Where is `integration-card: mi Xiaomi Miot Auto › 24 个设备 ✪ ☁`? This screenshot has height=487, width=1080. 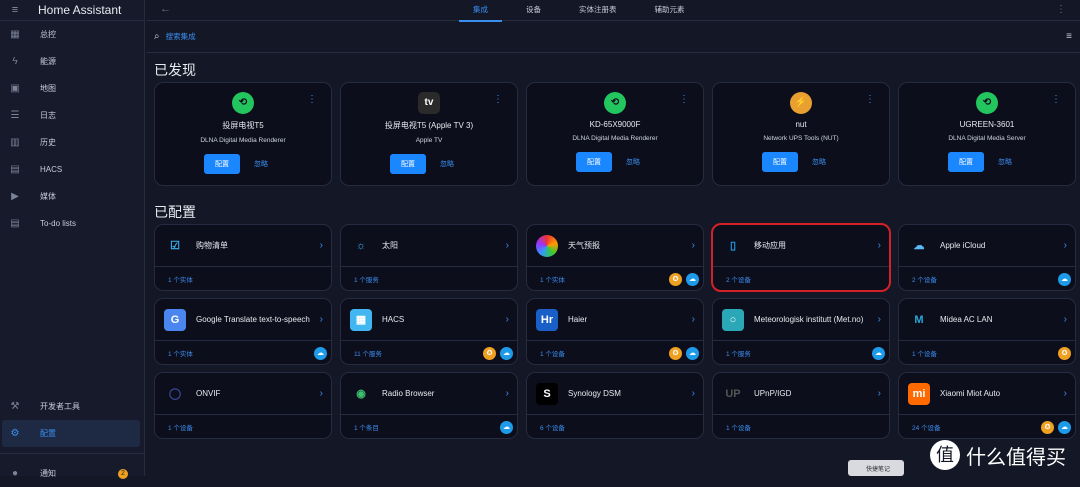
integration-card: mi Xiaomi Miot Auto › 24 个设备 ✪ ☁ is located at coordinates (987, 405).